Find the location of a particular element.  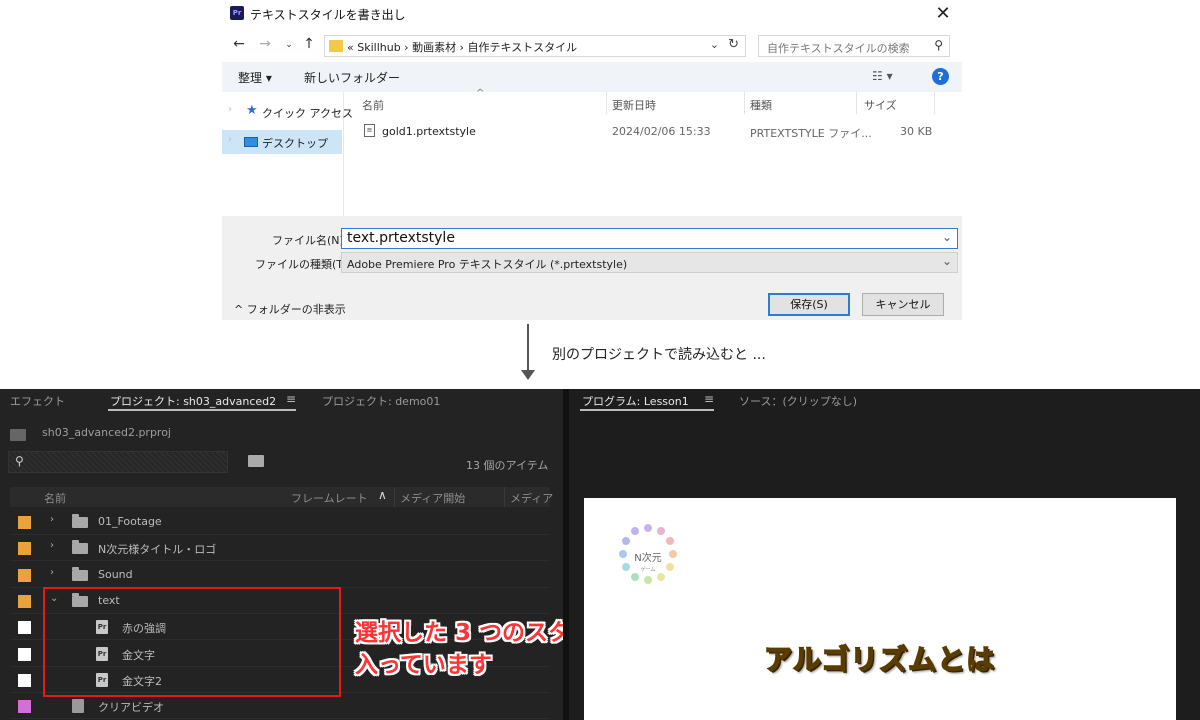

column-header-media-end: メディア is located at coordinates (531, 498).